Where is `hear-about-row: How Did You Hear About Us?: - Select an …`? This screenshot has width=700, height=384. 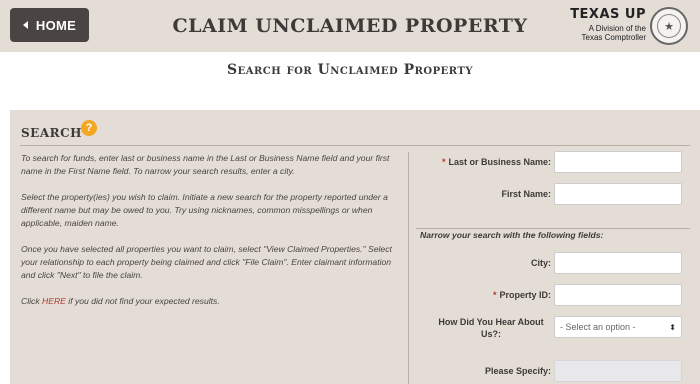
hear-about-row: How Did You Hear About Us?: - Select an … is located at coordinates (556, 327).